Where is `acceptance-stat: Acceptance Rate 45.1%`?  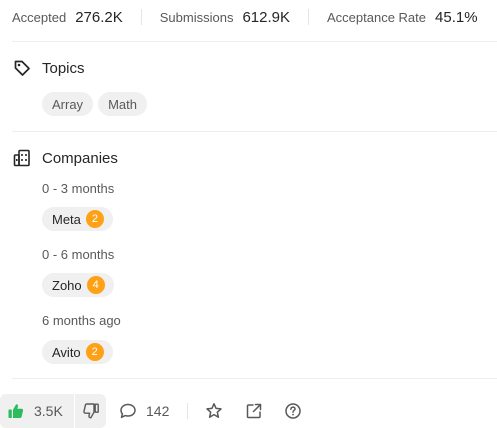 acceptance-stat: Acceptance Rate 45.1% is located at coordinates (402, 17).